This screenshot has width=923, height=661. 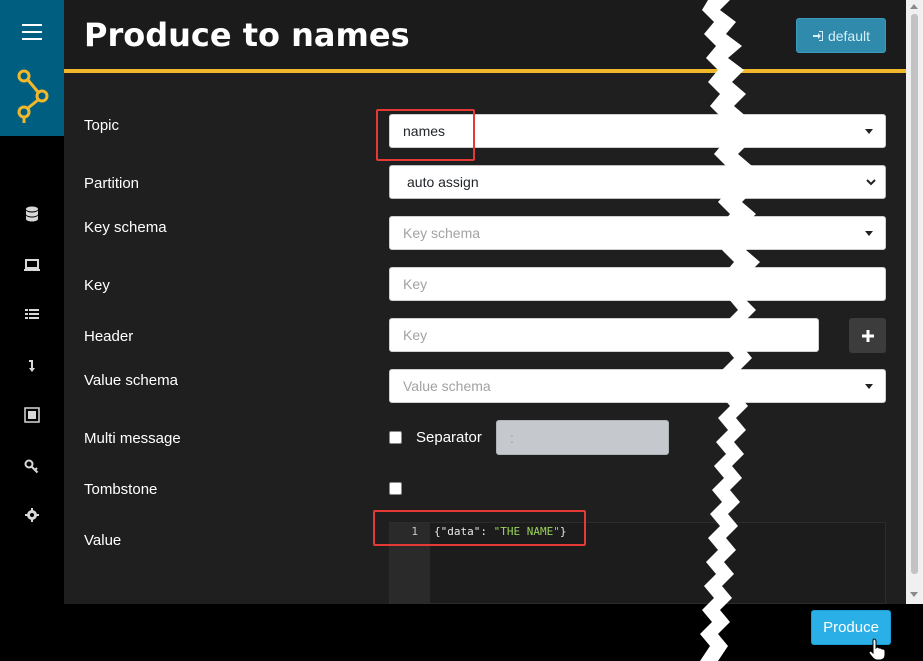 What do you see at coordinates (125, 227) in the screenshot?
I see `key-schema-label: Key schema` at bounding box center [125, 227].